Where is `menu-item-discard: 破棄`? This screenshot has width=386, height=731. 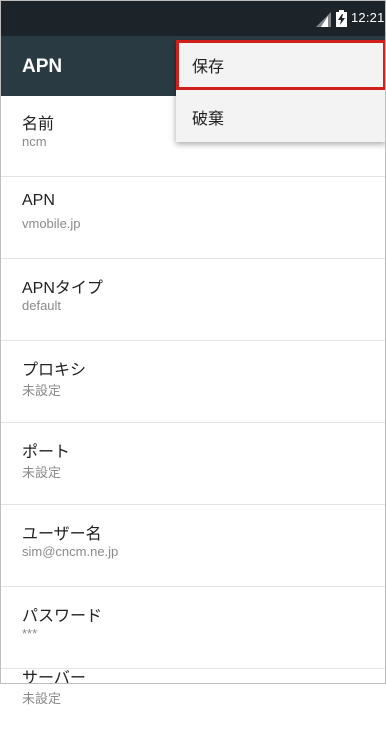 menu-item-discard: 破棄 is located at coordinates (281, 117).